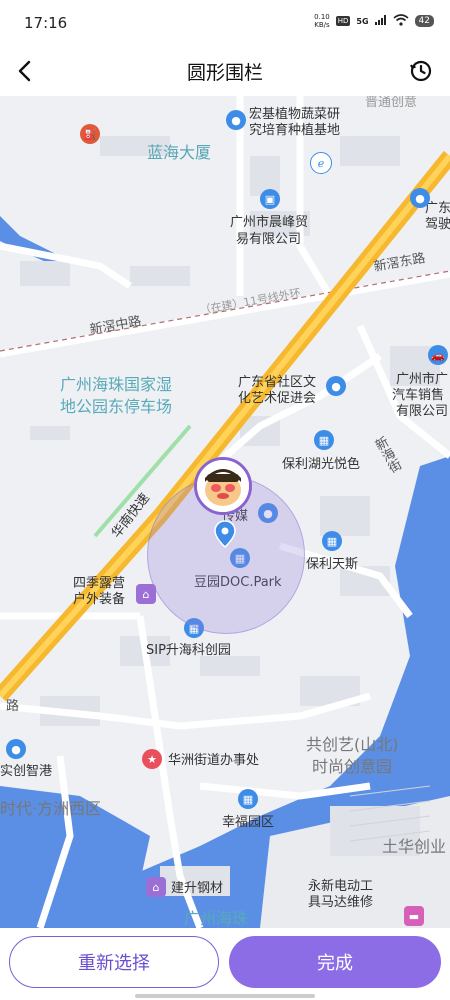 This screenshot has width=450, height=1000. Describe the element at coordinates (225, 534) in the screenshot. I see `location-pin-icon` at that location.